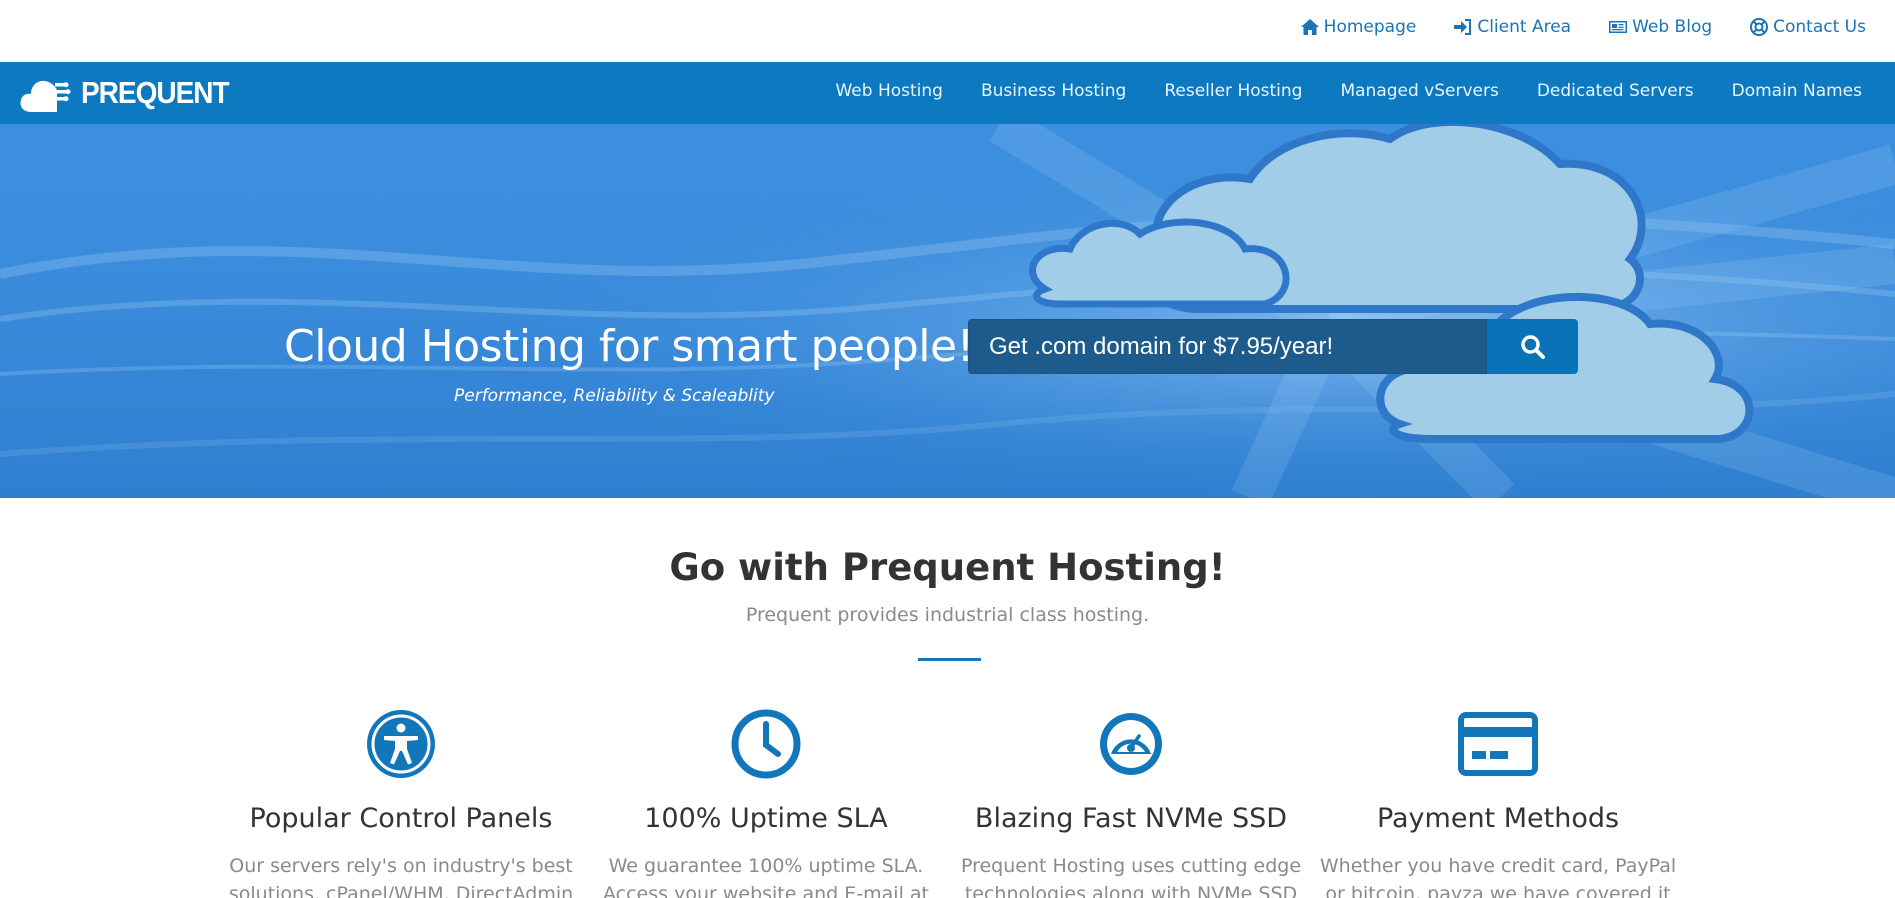  What do you see at coordinates (1583, 27) in the screenshot?
I see `top-links: Homepage Client Area Web Blog Contact Us` at bounding box center [1583, 27].